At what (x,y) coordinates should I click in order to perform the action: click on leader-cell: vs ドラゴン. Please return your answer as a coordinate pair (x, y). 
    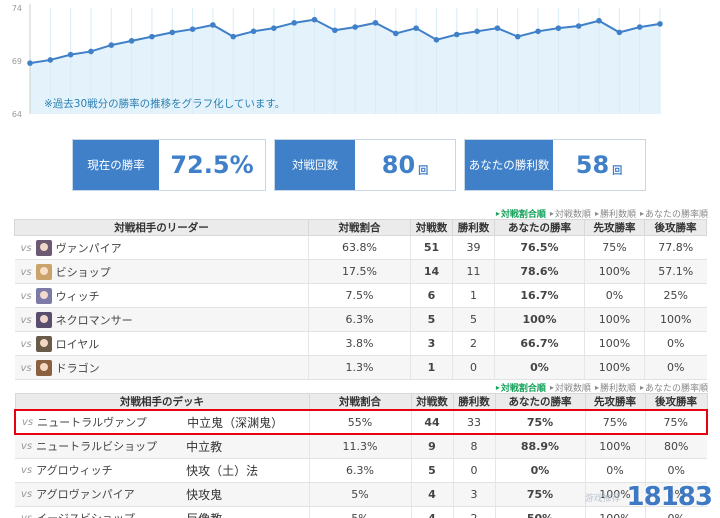
    Looking at the image, I should click on (161, 367).